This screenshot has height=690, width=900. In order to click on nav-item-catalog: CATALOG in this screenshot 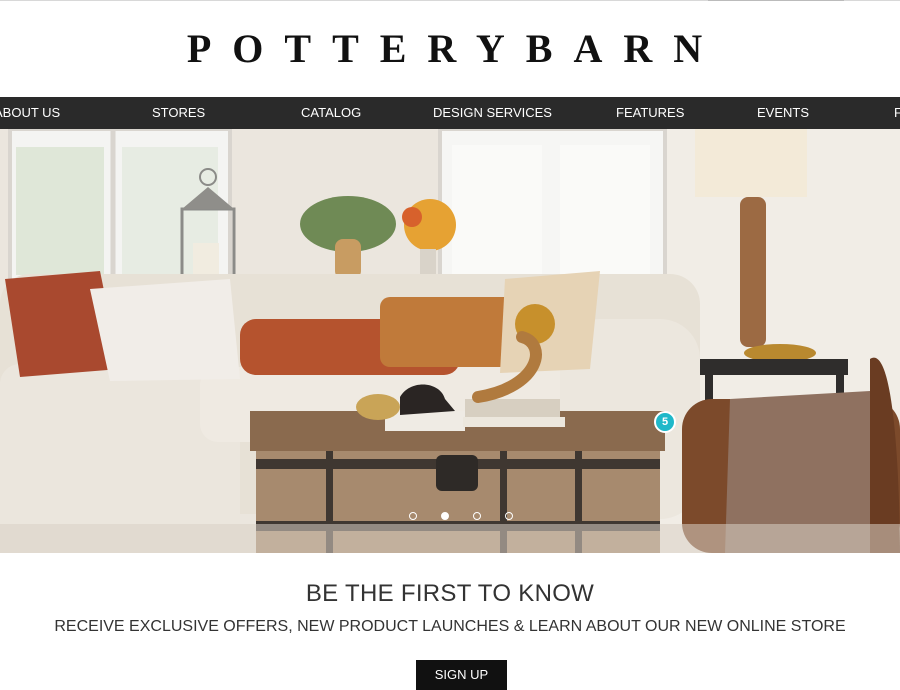, I will do `click(331, 113)`.